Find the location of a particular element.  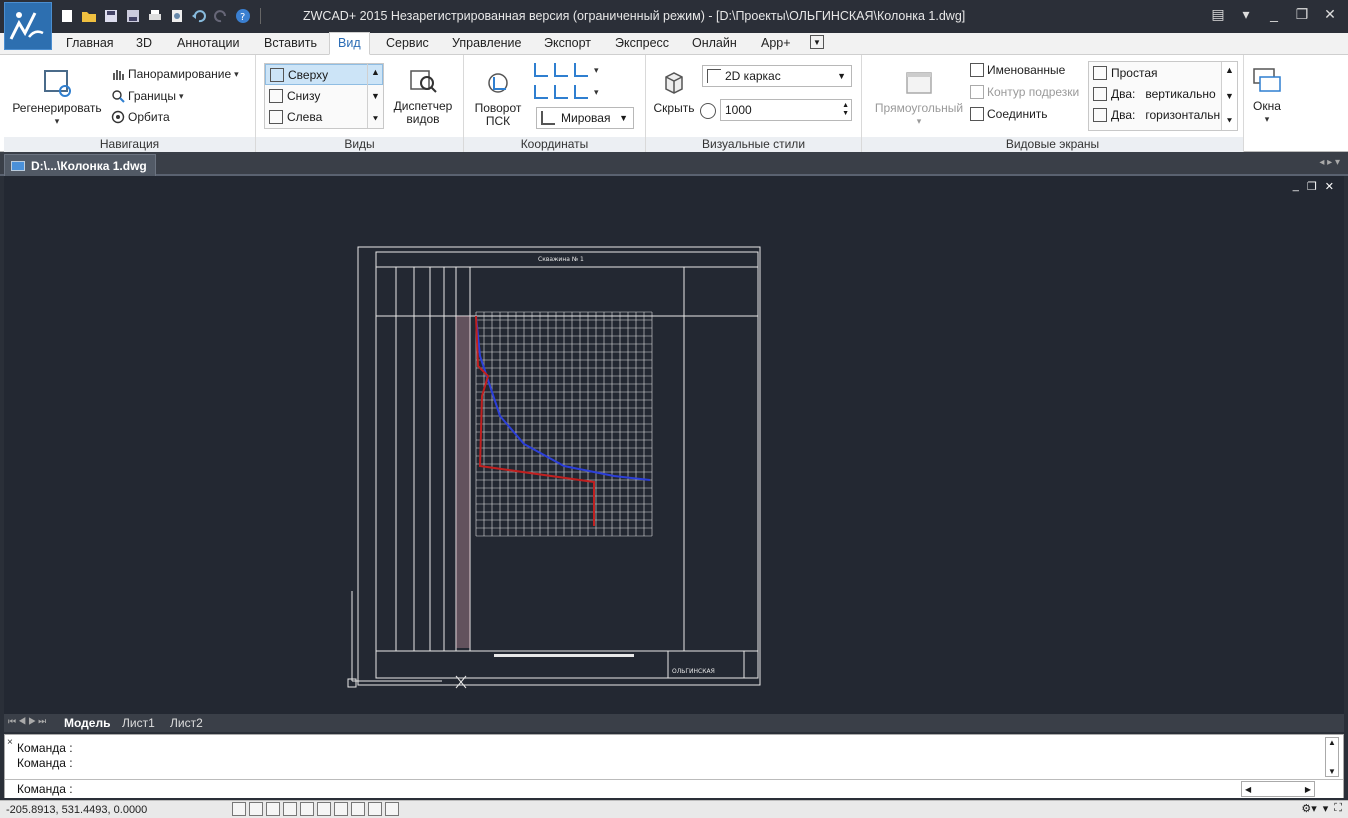

layout-scroll-up-icon: ▲ is located at coordinates (1229, 70).